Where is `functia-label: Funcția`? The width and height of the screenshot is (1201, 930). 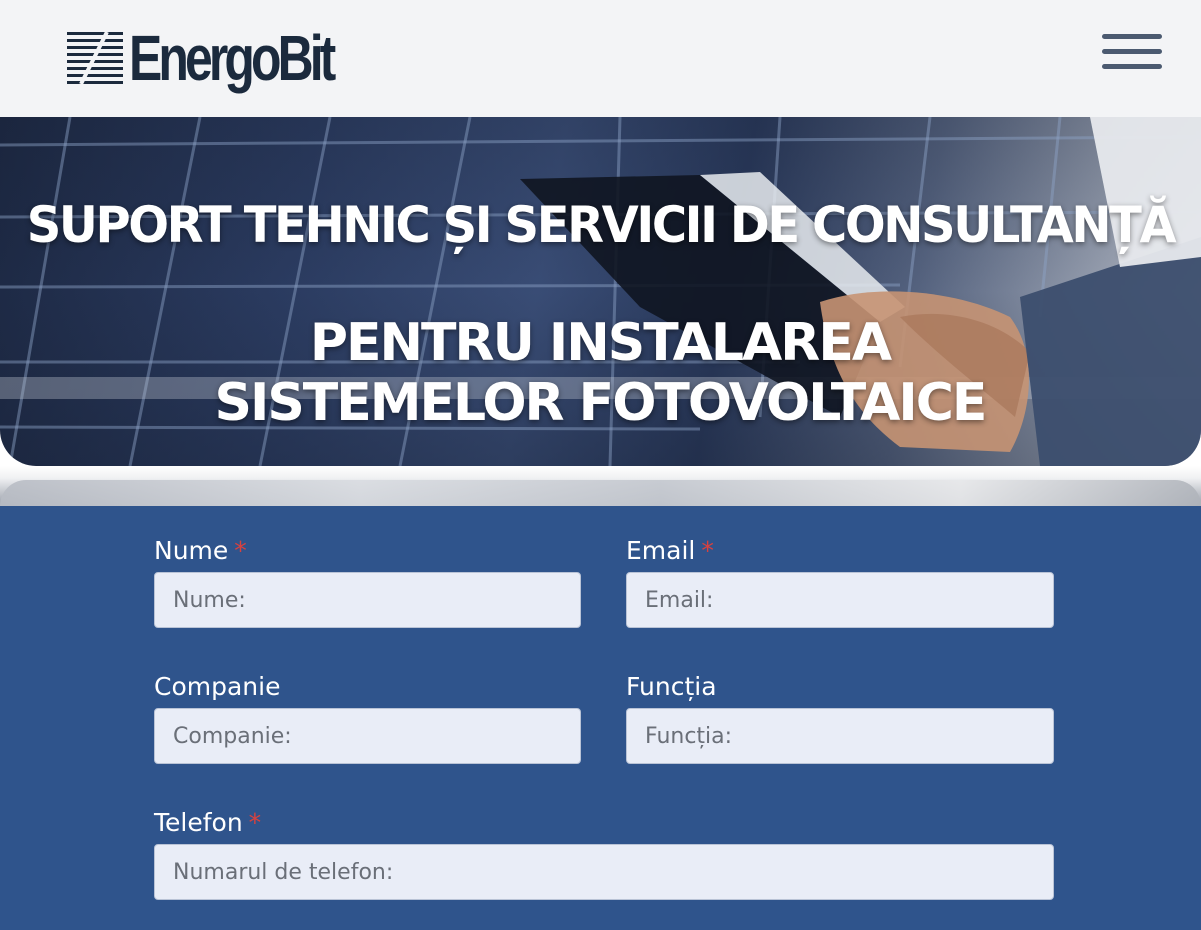
functia-label: Funcția is located at coordinates (671, 686).